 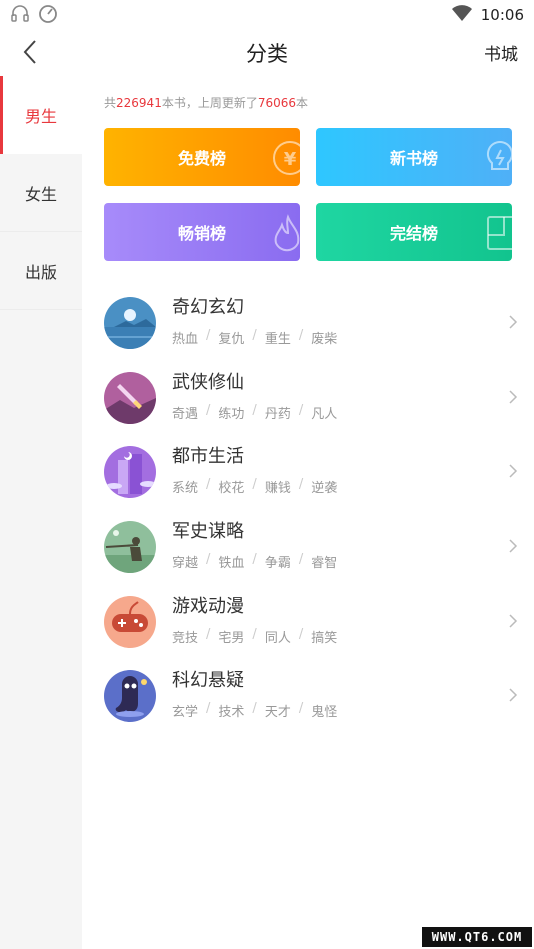 What do you see at coordinates (255, 636) in the screenshot?
I see `category-tags: 竞技 / 宅男 / 同人 / 搞笑` at bounding box center [255, 636].